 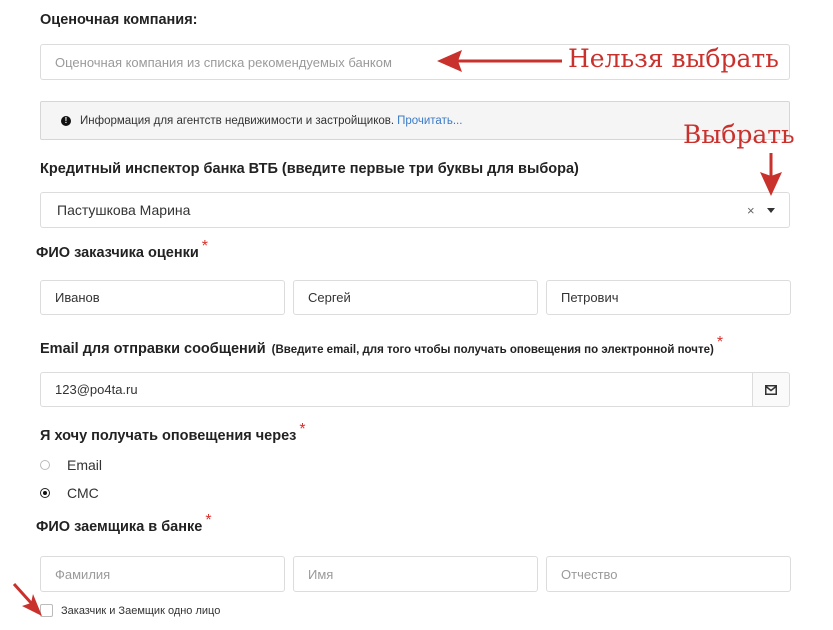 What do you see at coordinates (27, 599) in the screenshot?
I see `arrow-diagonal-icon` at bounding box center [27, 599].